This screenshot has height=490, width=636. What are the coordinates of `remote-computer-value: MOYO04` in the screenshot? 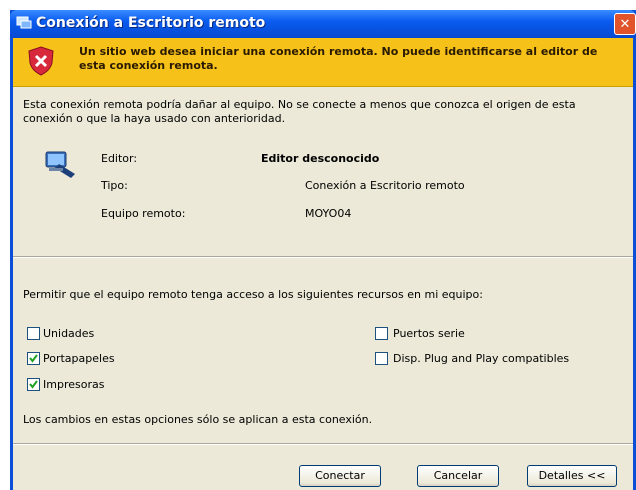 It's located at (328, 213).